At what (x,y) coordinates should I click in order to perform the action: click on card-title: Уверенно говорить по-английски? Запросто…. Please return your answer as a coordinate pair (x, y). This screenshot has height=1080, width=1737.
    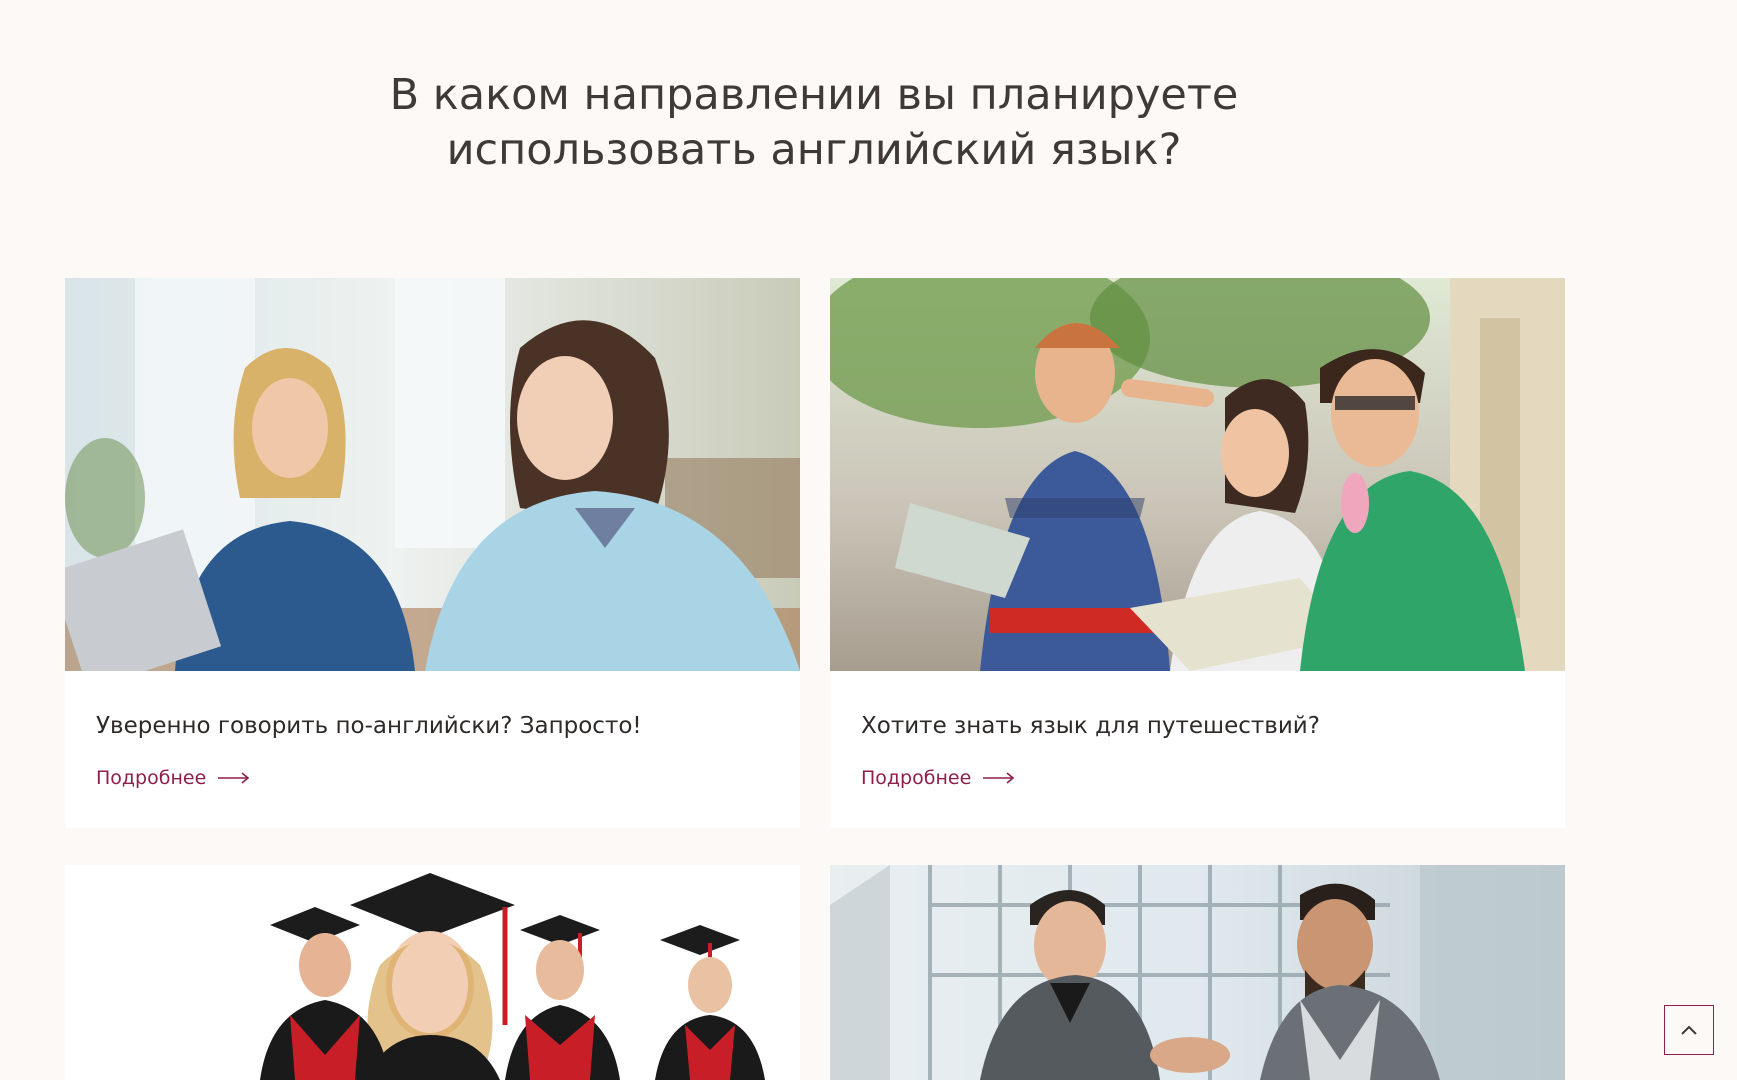
    Looking at the image, I should click on (369, 726).